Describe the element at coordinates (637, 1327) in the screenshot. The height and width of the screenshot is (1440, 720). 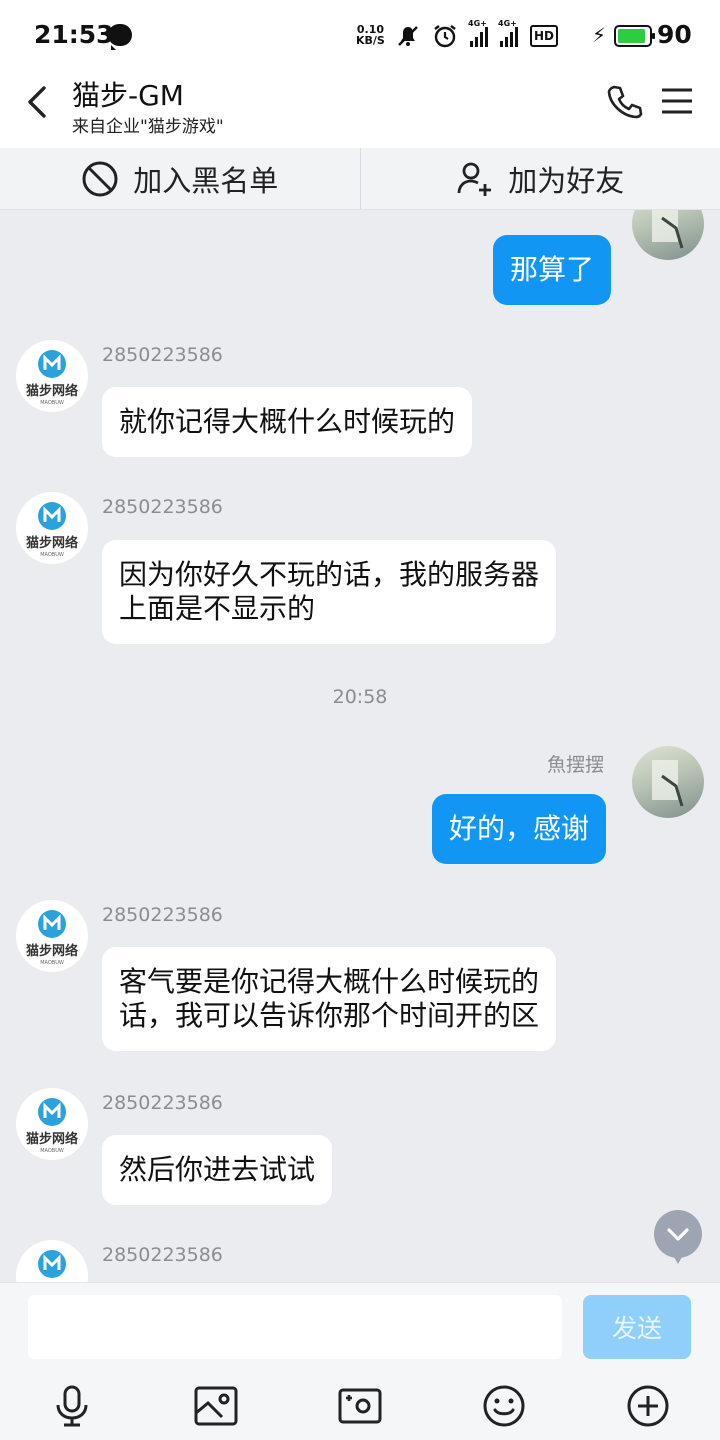
I see `send-button: 发送` at that location.